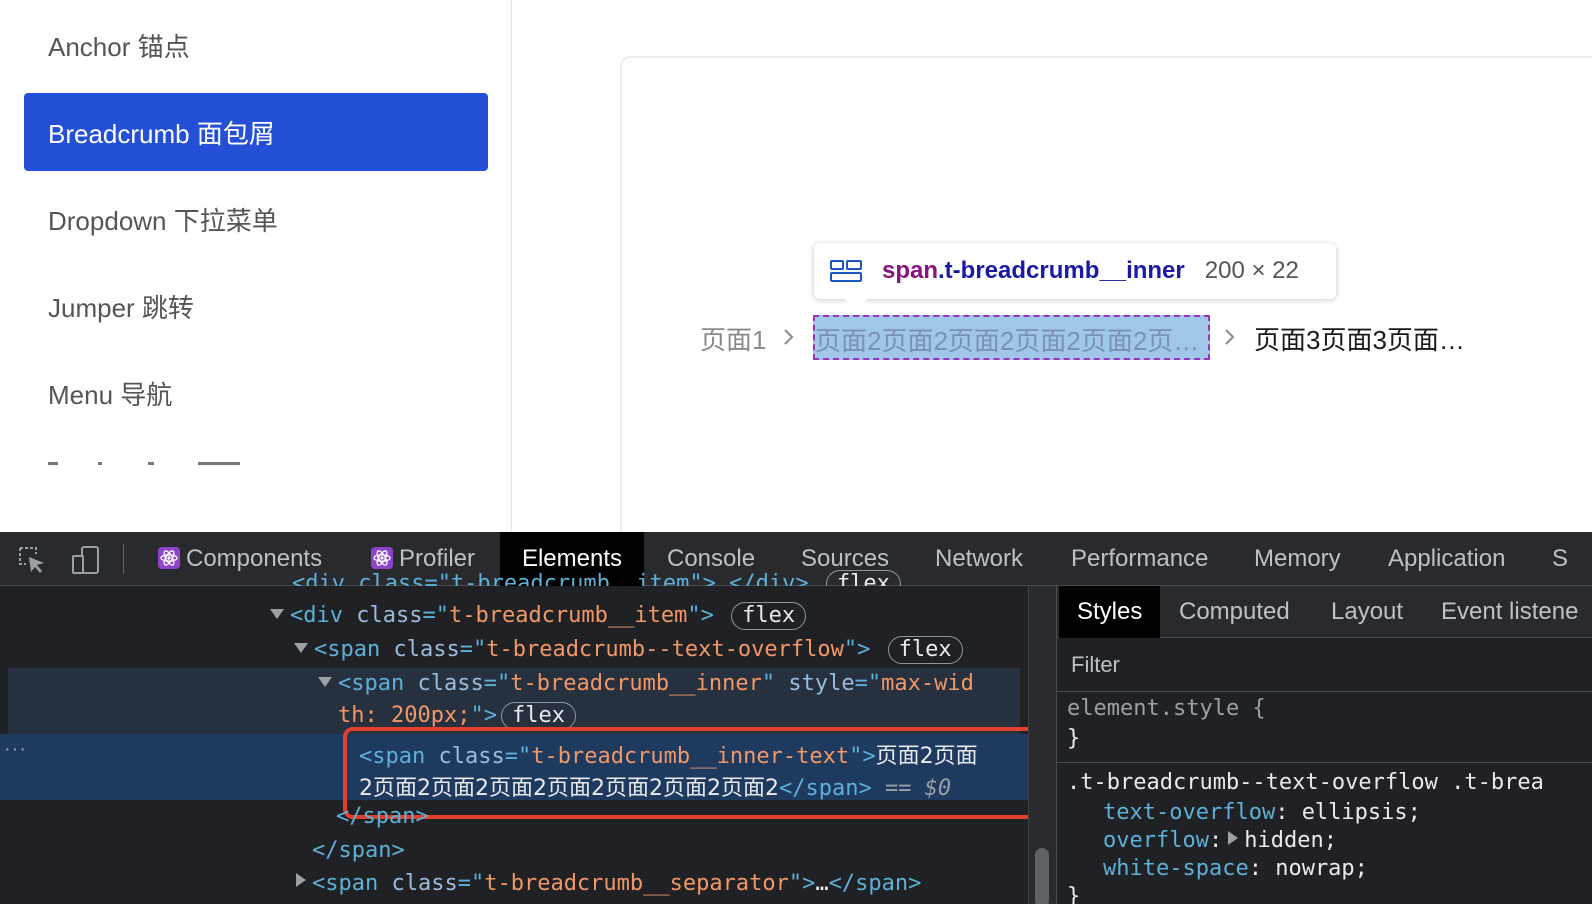  What do you see at coordinates (1305, 782) in the screenshot?
I see `rule-selector: .t-breadcrumb--text-overflow .t-brea` at bounding box center [1305, 782].